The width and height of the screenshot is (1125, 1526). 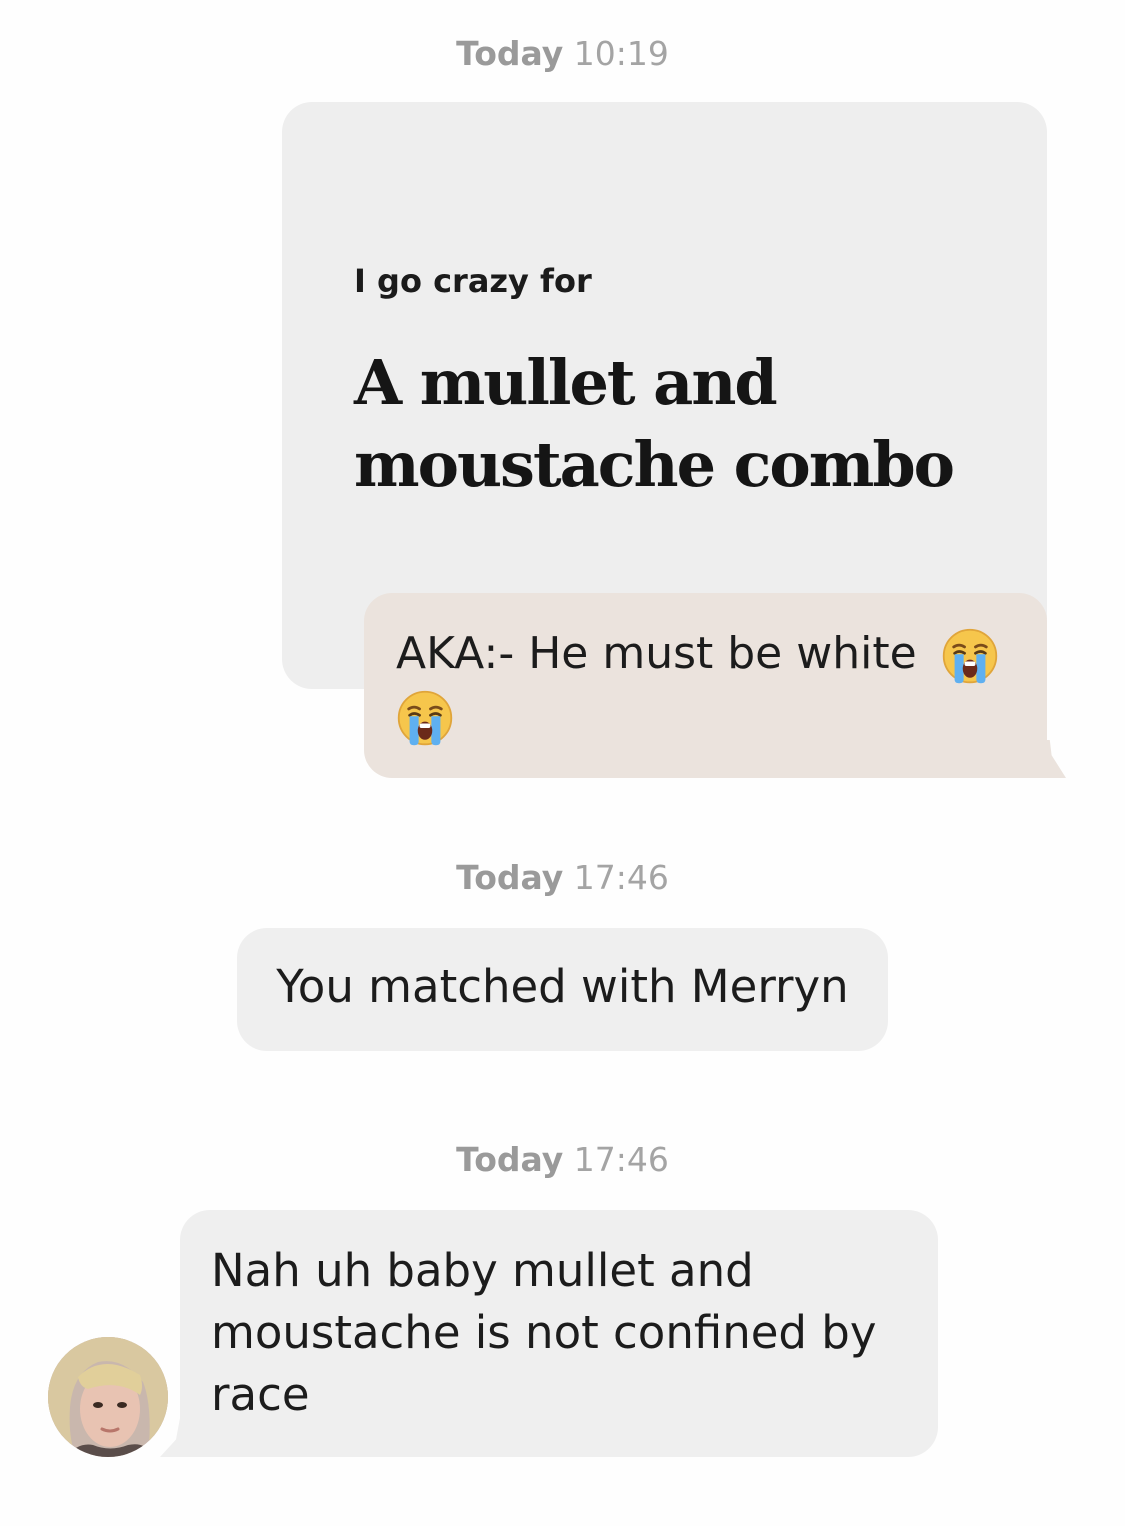 What do you see at coordinates (711, 685) in the screenshot?
I see `reply-message: AKA:- He must be white` at bounding box center [711, 685].